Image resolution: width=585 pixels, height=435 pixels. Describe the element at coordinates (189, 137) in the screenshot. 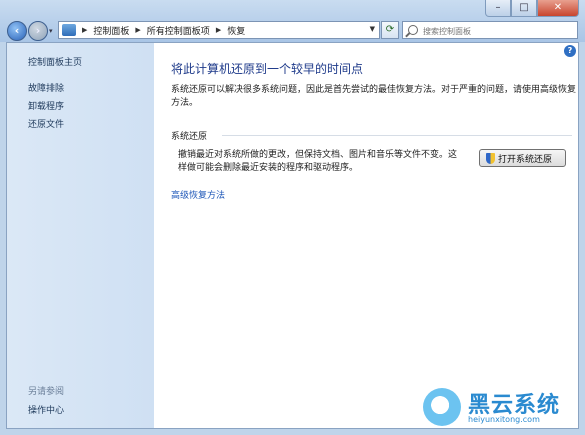

I see `section-title: 系统还原` at that location.